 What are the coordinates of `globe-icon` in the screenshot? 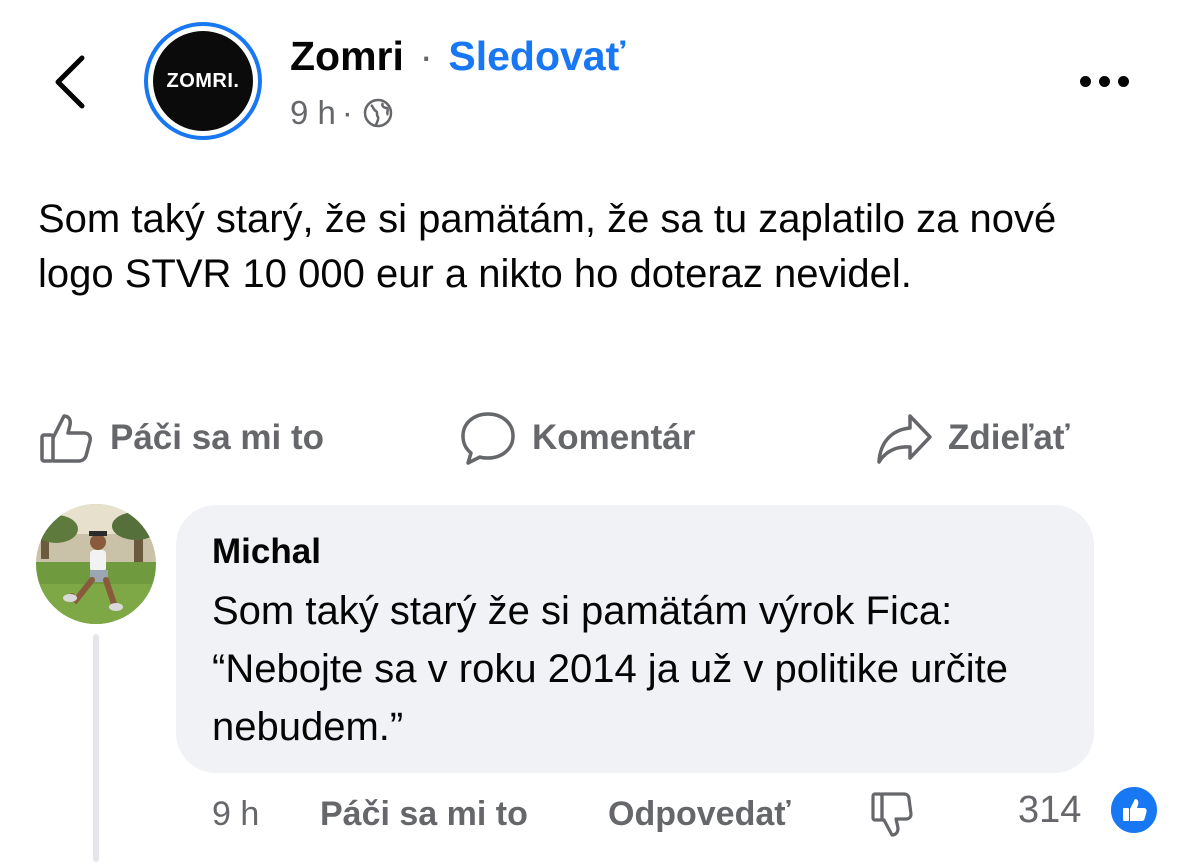 It's located at (378, 113).